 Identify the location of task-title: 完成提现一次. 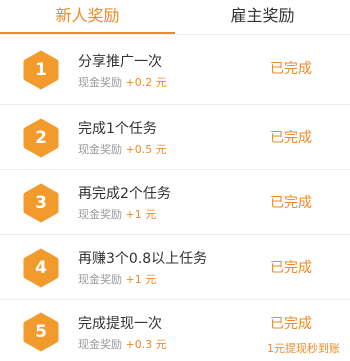
(120, 324).